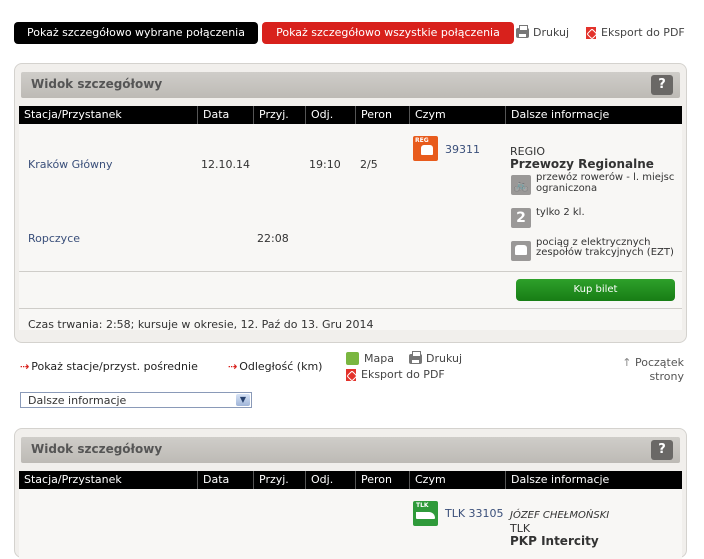 The height and width of the screenshot is (559, 704). What do you see at coordinates (388, 33) in the screenshot?
I see `show-all-button: Pokaż szczegółowo wszystkie połączenia` at bounding box center [388, 33].